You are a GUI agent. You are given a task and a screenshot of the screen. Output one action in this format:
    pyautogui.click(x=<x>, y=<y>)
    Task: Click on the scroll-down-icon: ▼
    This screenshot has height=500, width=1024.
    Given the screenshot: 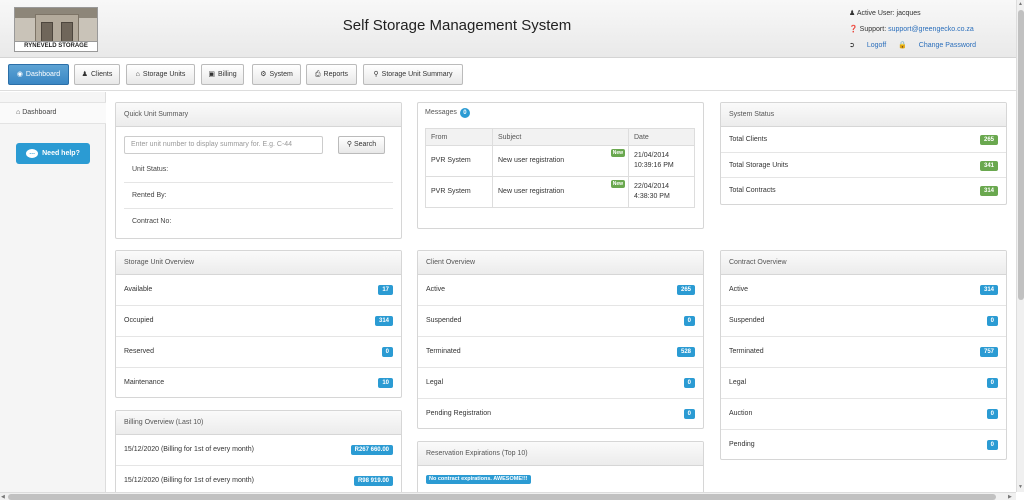 What is the action you would take?
    pyautogui.click(x=1020, y=487)
    